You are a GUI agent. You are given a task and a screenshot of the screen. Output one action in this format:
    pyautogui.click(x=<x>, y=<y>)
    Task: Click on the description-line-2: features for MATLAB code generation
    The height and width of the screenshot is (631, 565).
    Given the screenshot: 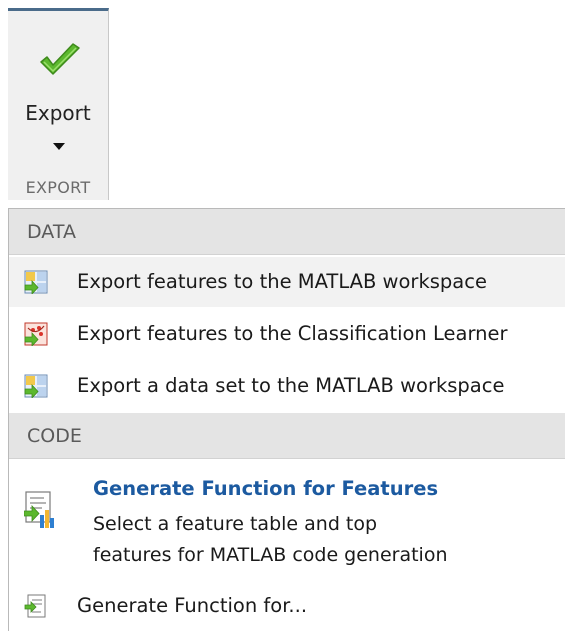 What is the action you would take?
    pyautogui.click(x=270, y=555)
    